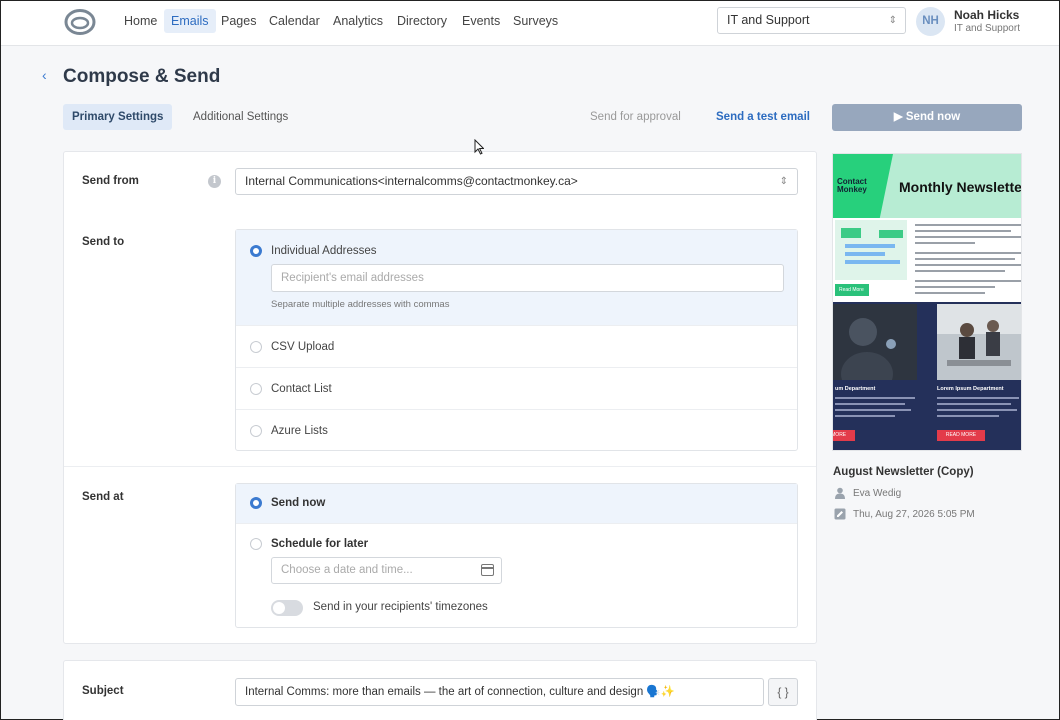  Describe the element at coordinates (930, 21) in the screenshot. I see `avatar: NH` at that location.